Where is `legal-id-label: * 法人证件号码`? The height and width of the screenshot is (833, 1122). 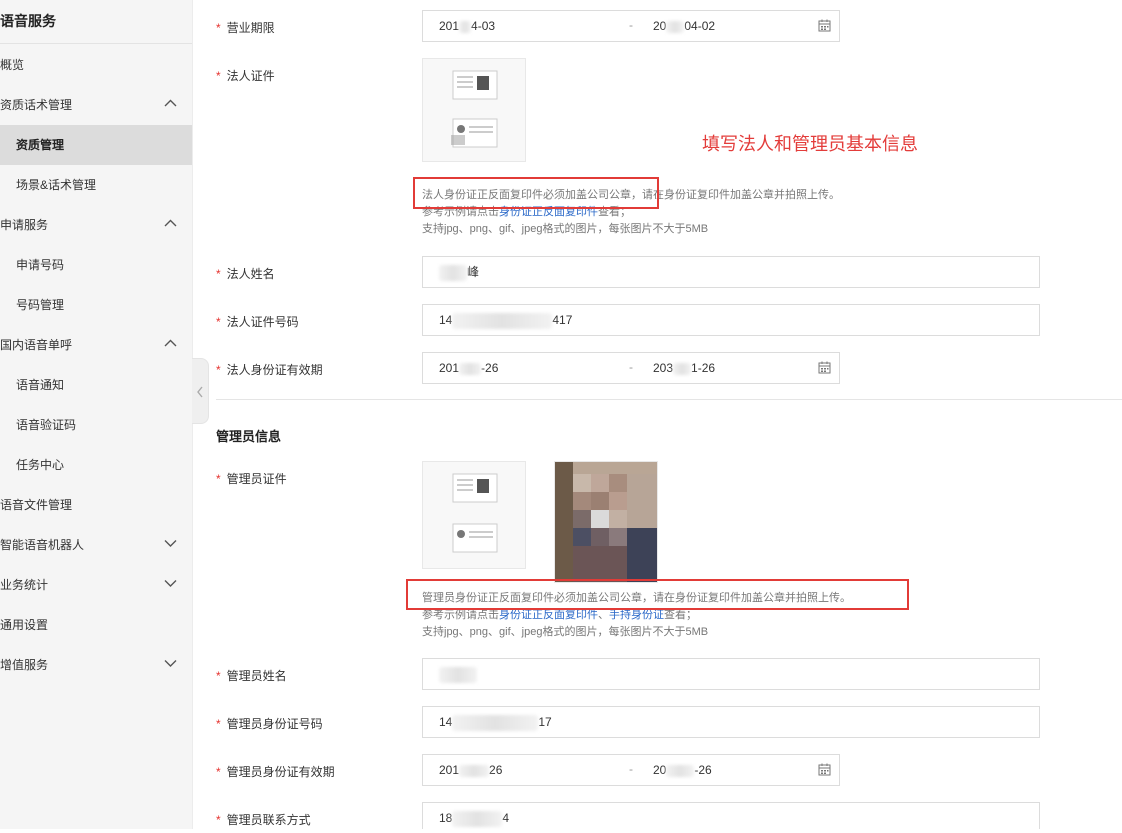 legal-id-label: * 法人证件号码 is located at coordinates (257, 321).